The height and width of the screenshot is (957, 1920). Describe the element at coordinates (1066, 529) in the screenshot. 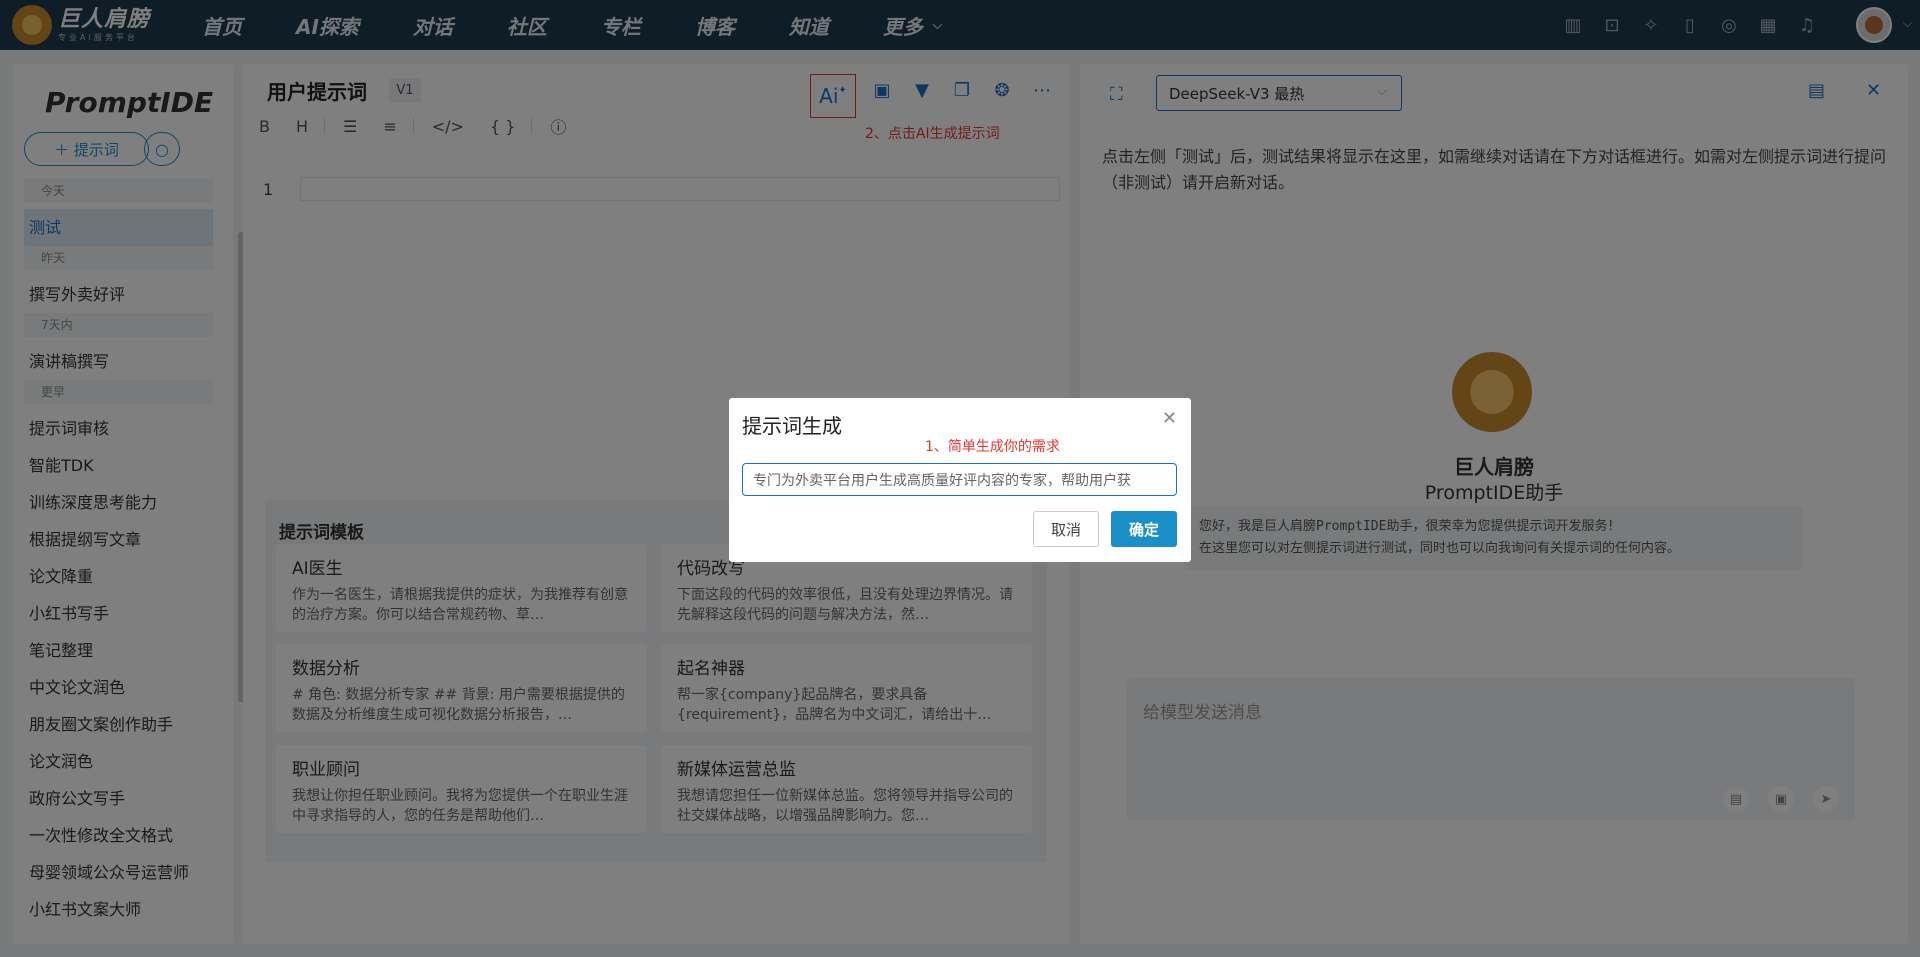

I see `cancel-button: 取消` at that location.